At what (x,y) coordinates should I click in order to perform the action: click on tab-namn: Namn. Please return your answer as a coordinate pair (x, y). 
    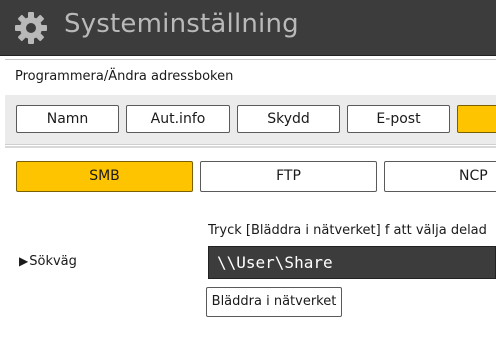
    Looking at the image, I should click on (67, 119).